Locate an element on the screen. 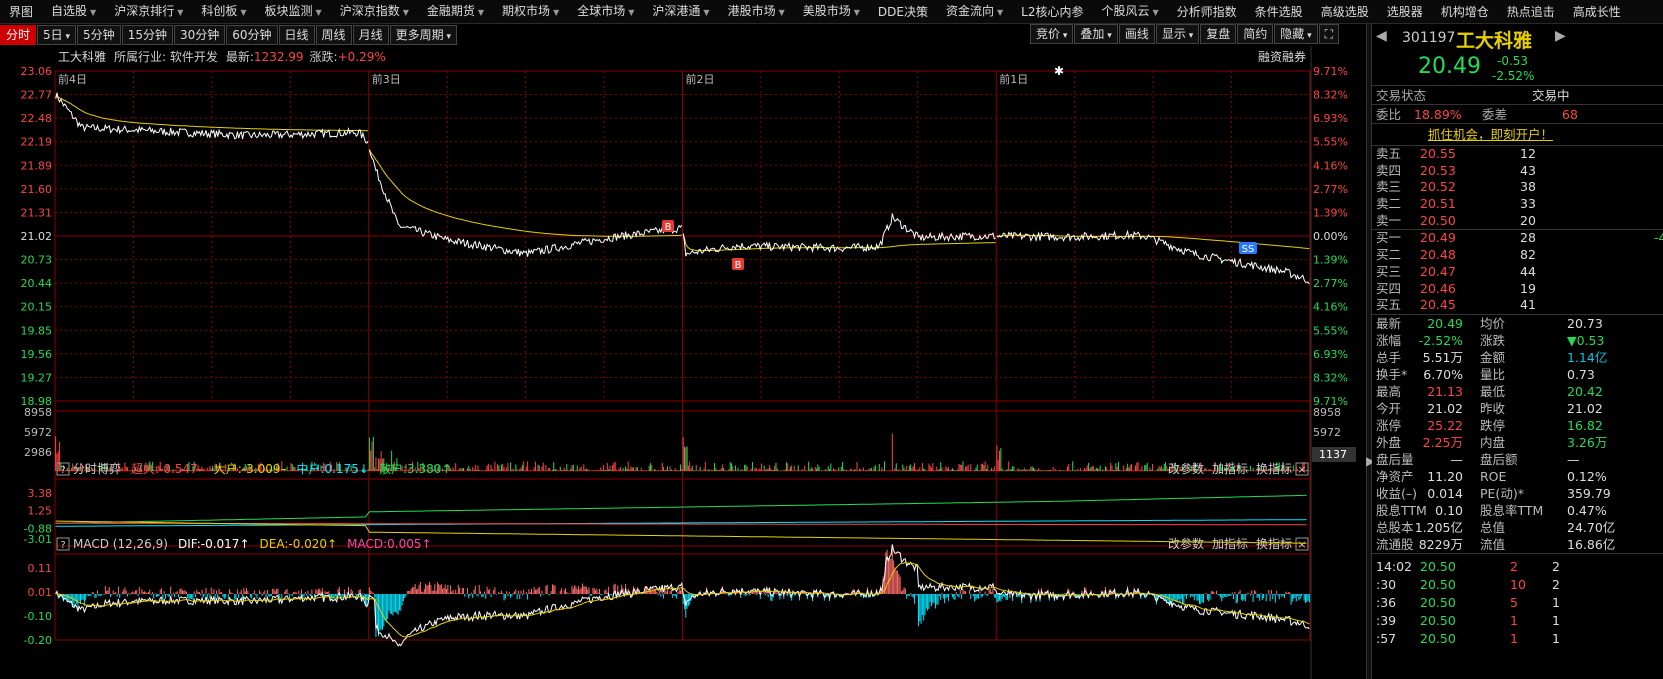 The image size is (1663, 679). open-account-link: 抓住机会，即刻开户！ is located at coordinates (1490, 135).